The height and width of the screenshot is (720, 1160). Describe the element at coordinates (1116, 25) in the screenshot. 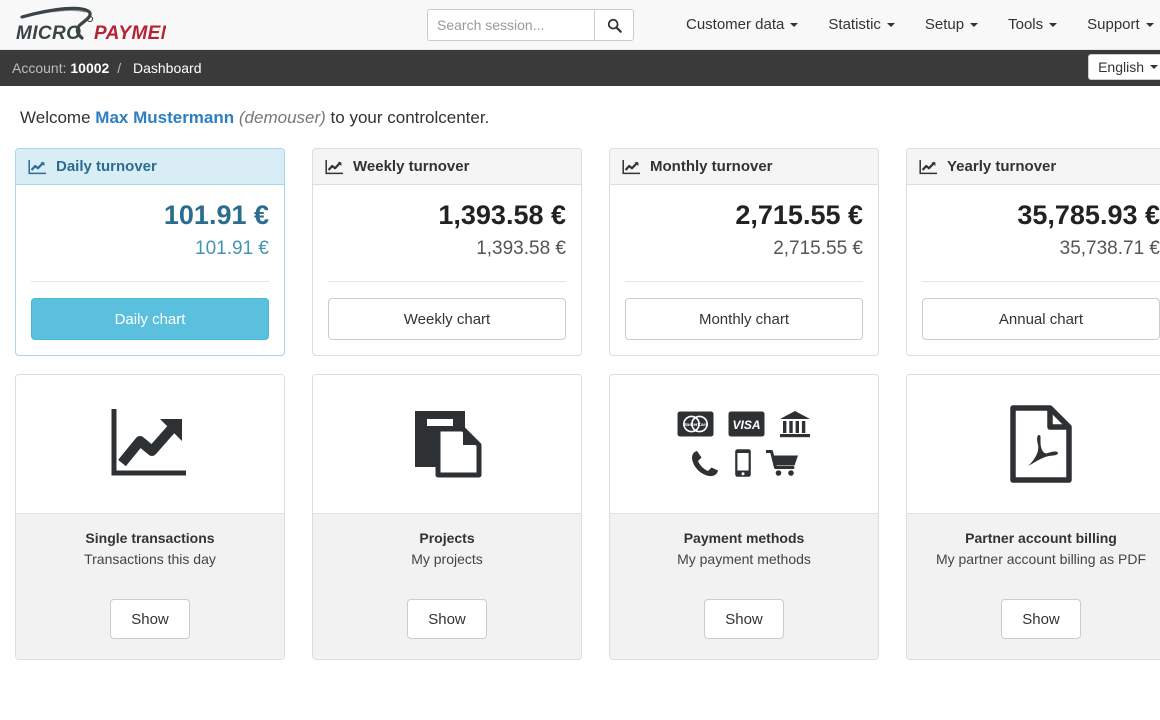

I see `nav-item-support: Support` at that location.